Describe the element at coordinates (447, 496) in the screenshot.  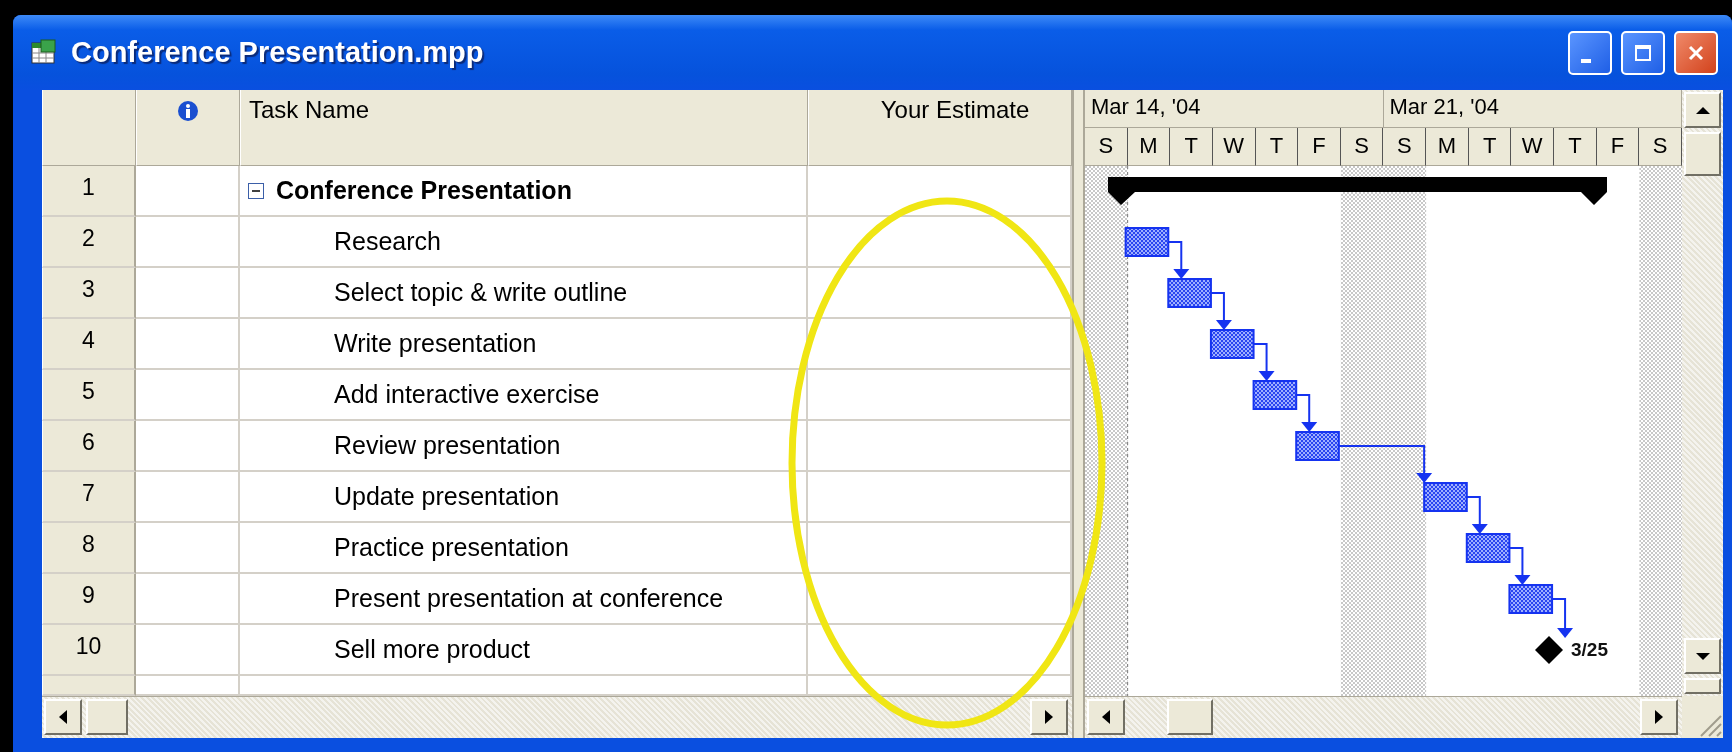
I see `task-name: Update presentation` at that location.